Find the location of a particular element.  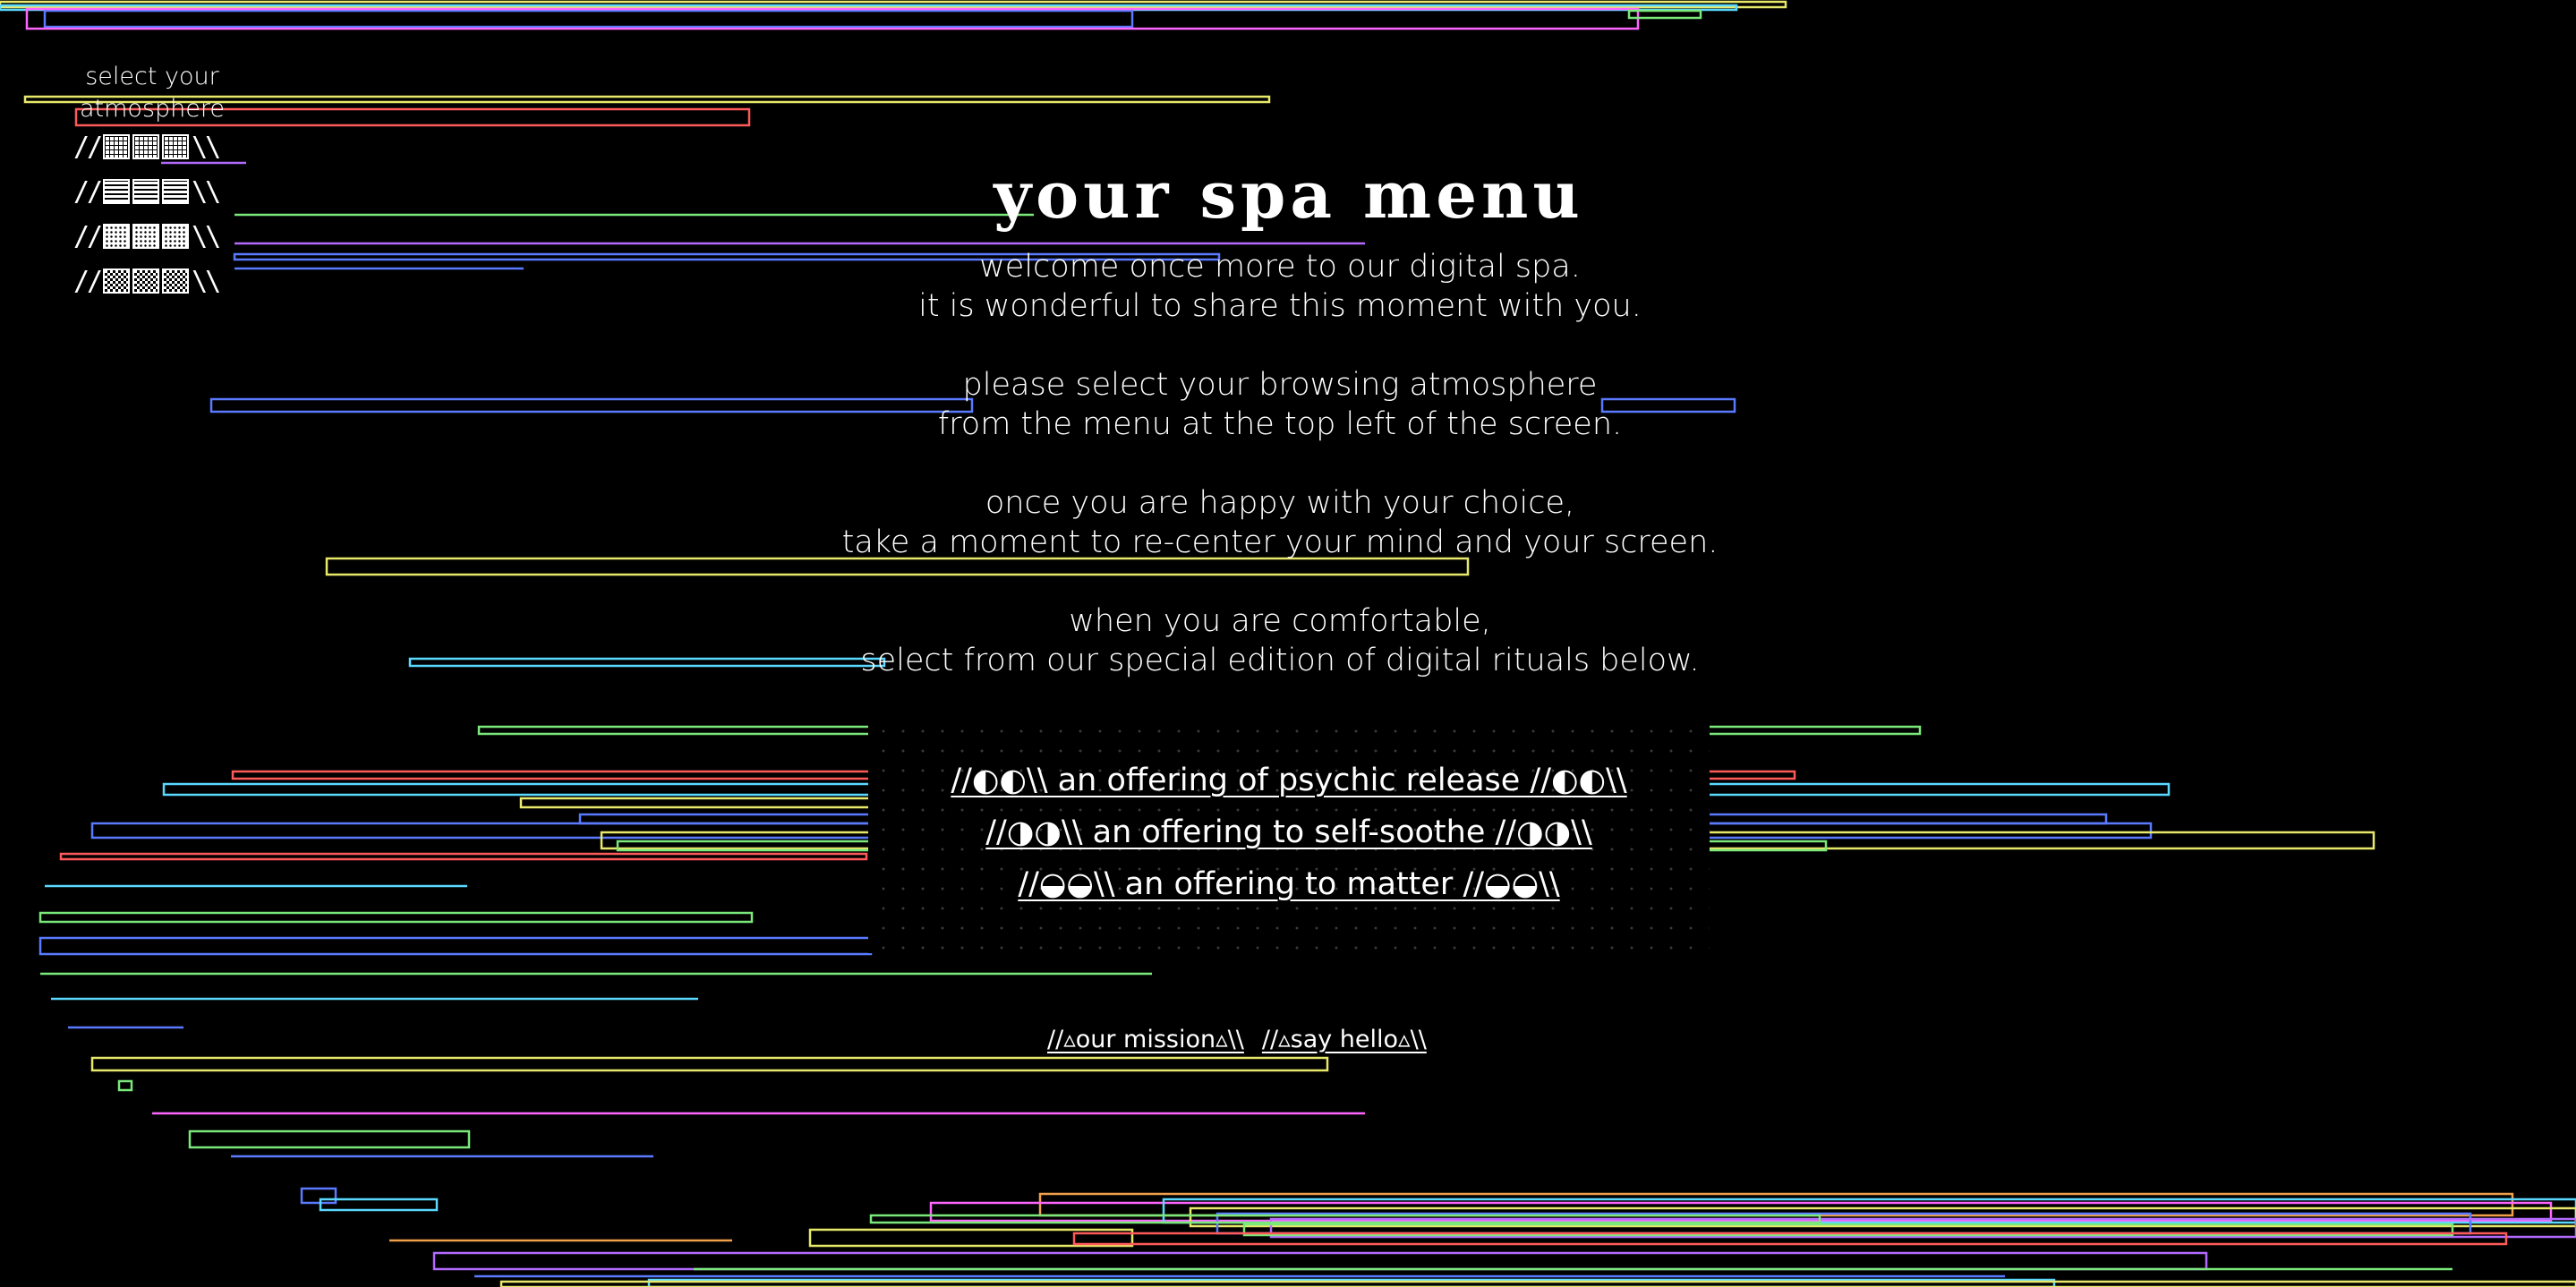

atmosphere-option-dots: // \\ is located at coordinates (147, 236).